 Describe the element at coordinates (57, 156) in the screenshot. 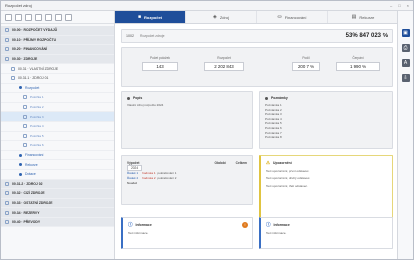

I see `tree-item: Financování` at that location.